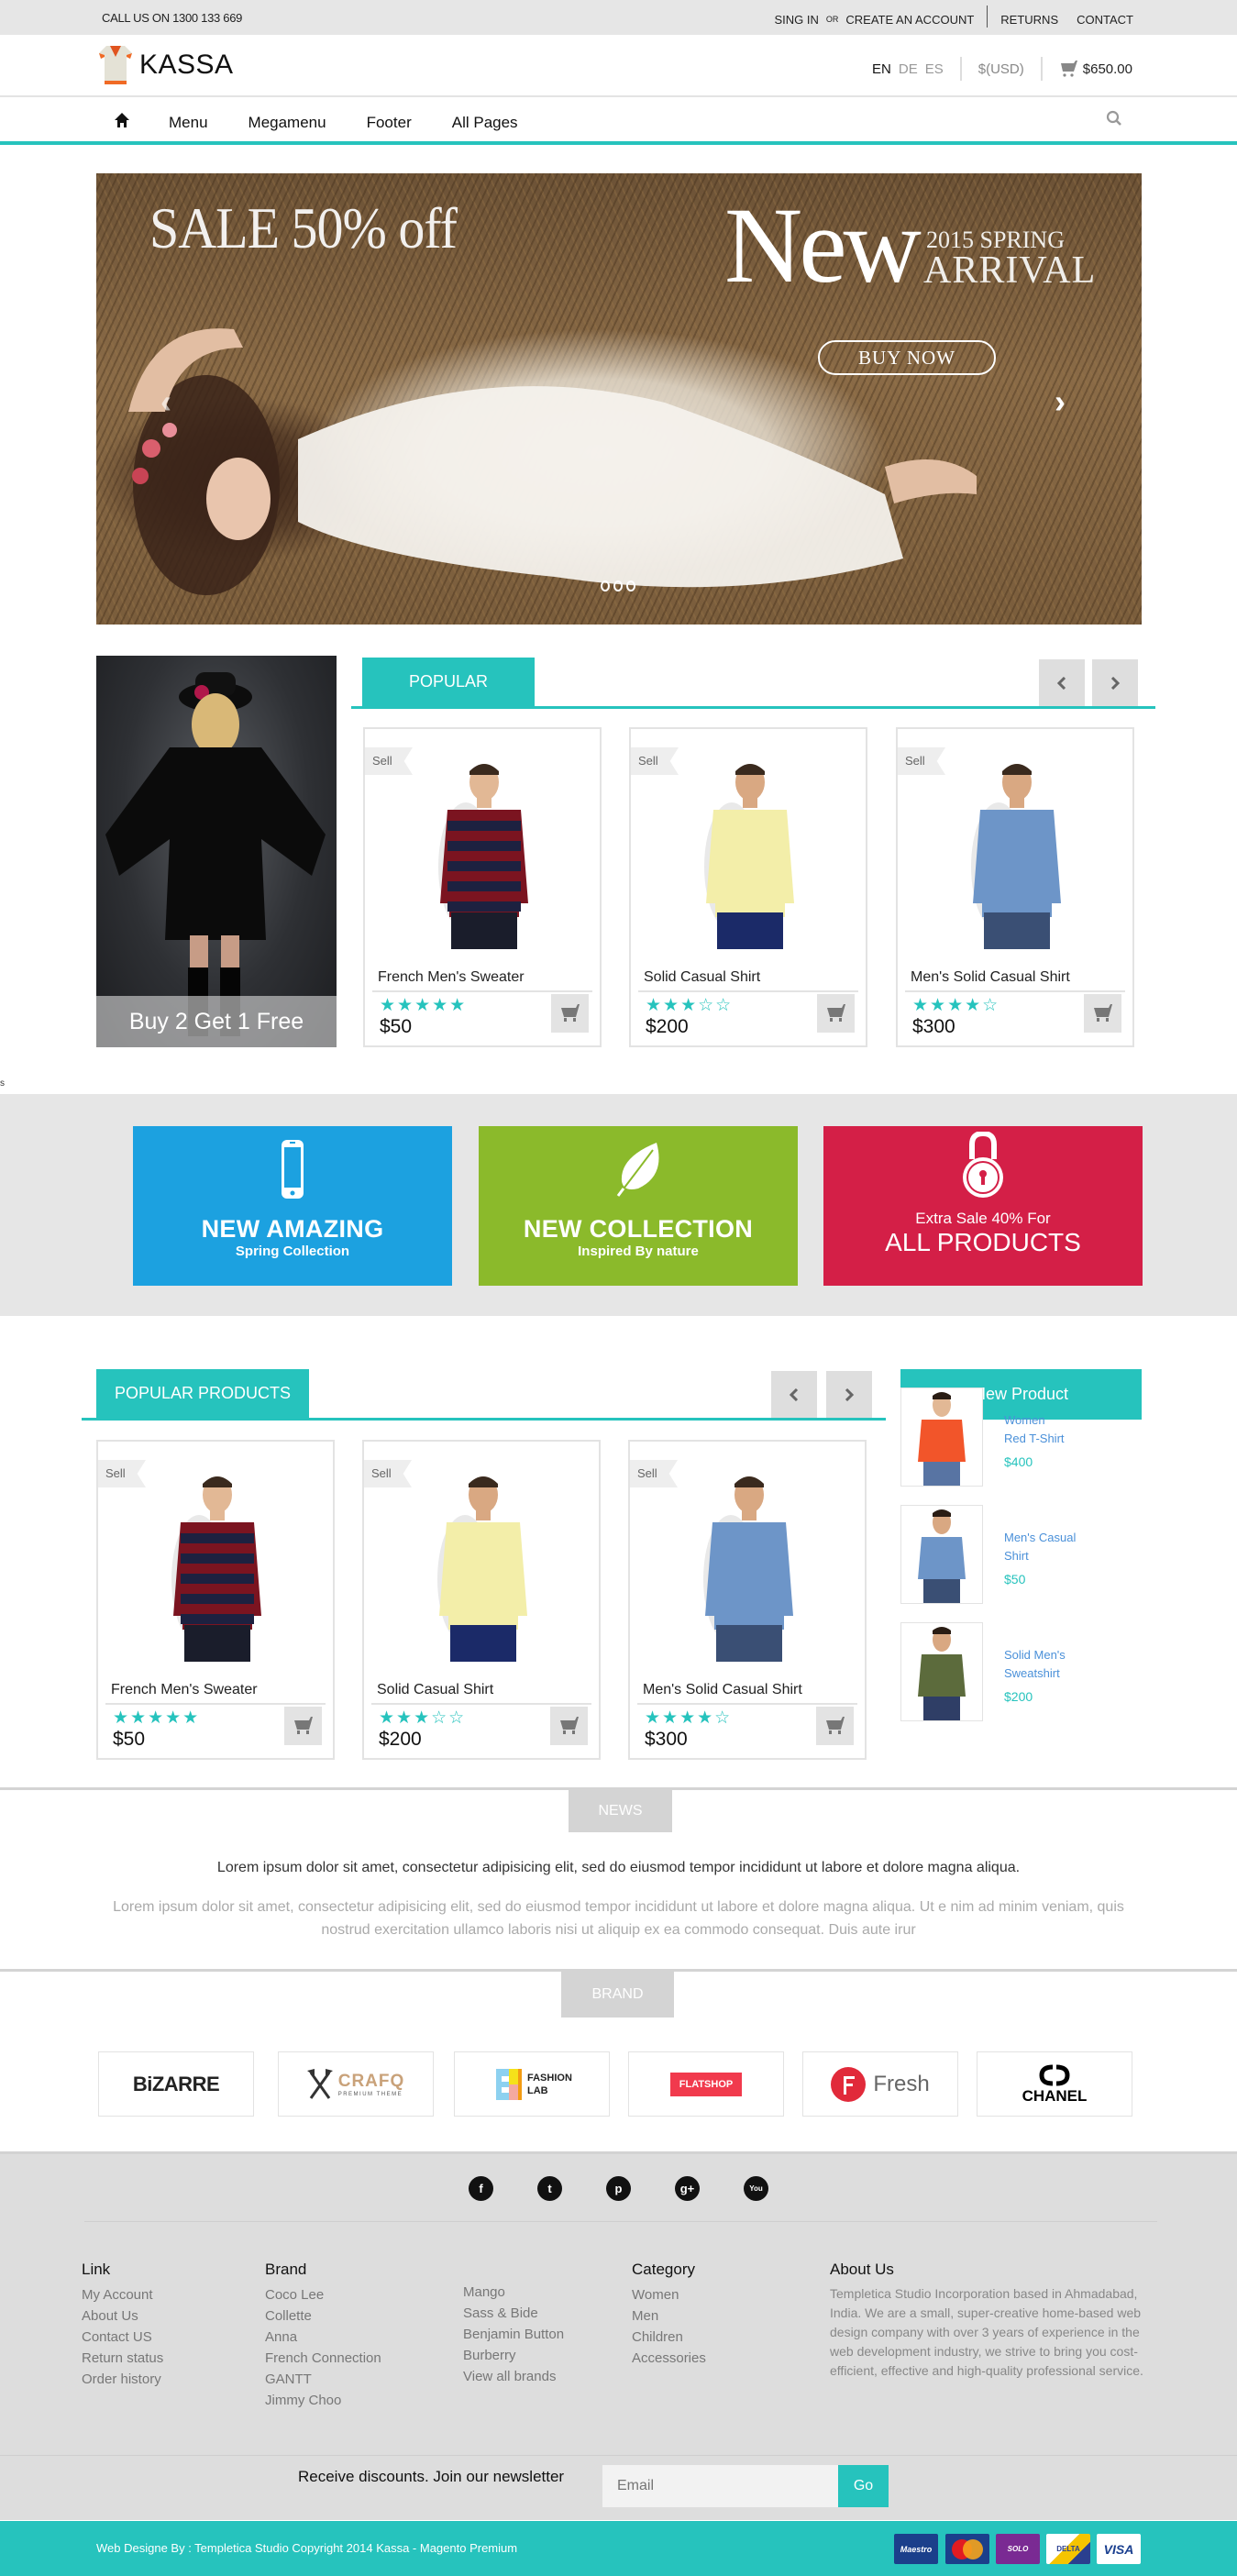  Describe the element at coordinates (638, 1206) in the screenshot. I see `feature-new-collection: NEW COLLECTION Inspired By nature` at that location.